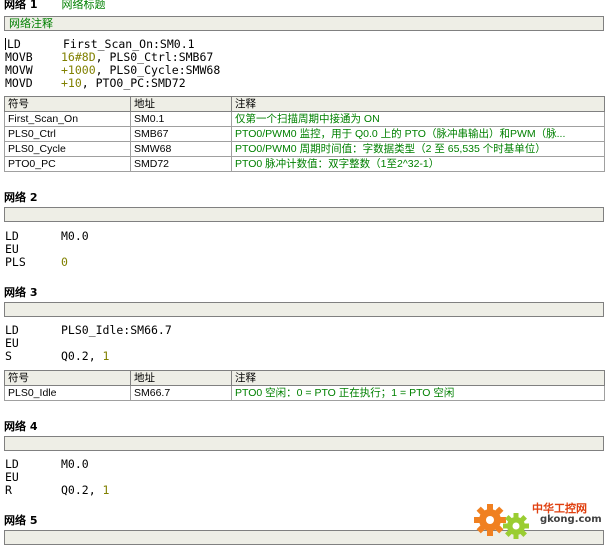 Image resolution: width=611 pixels, height=553 pixels. Describe the element at coordinates (129, 44) in the screenshot. I see `stl-operand: First_Scan_On:SM0.1` at that location.